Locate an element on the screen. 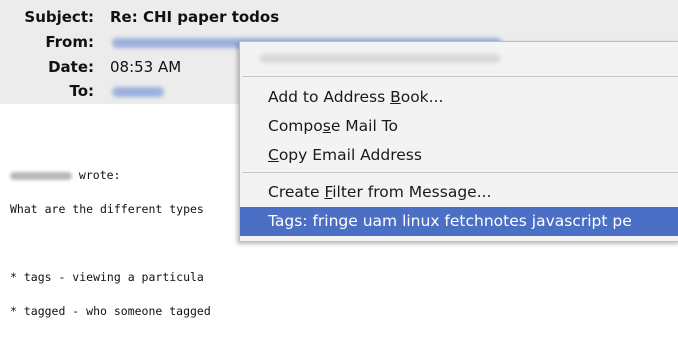  quote-attribution: wrote: is located at coordinates (110, 175).